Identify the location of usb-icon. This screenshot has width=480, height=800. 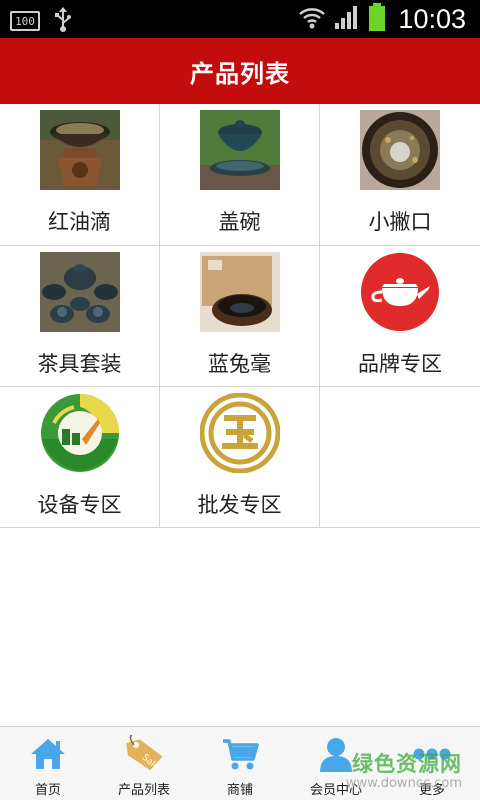
(63, 21).